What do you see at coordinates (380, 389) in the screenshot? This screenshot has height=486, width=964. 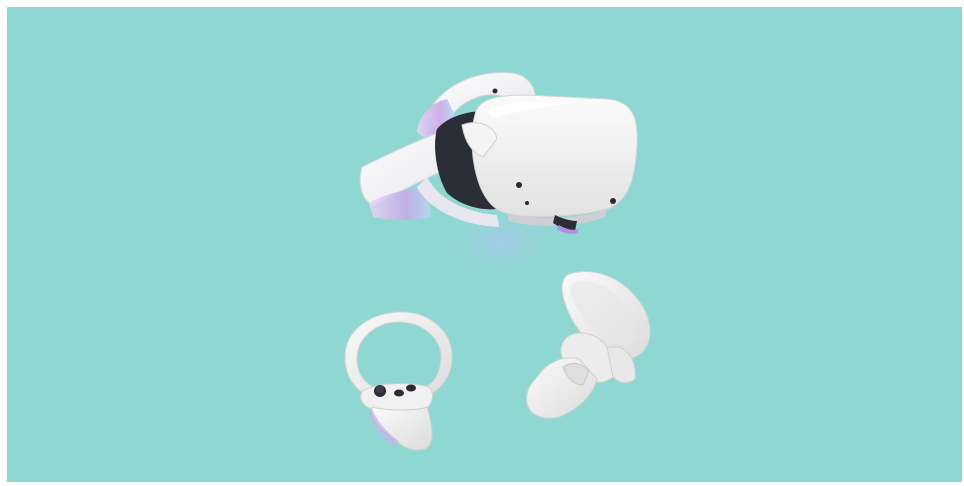 I see `thumbstick-top` at bounding box center [380, 389].